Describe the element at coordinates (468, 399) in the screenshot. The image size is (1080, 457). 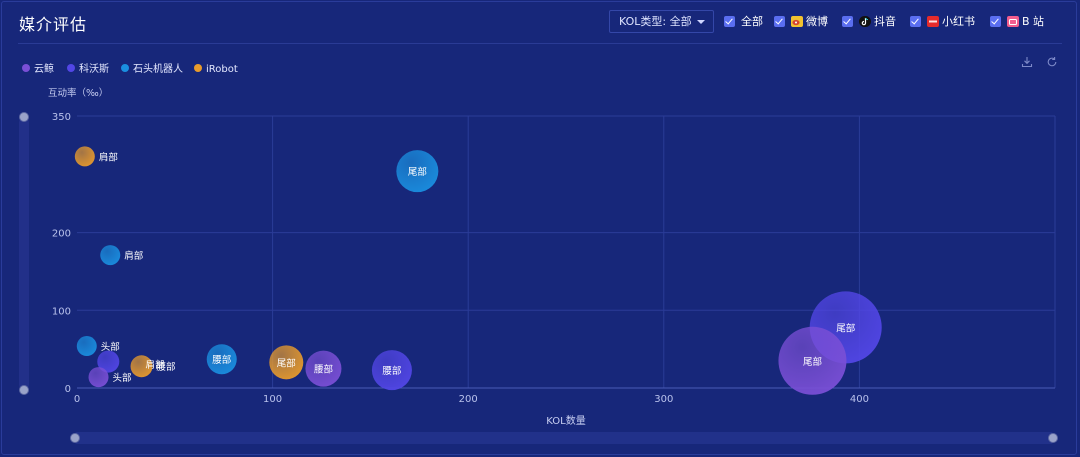
I see `x-tick-label: 200` at that location.